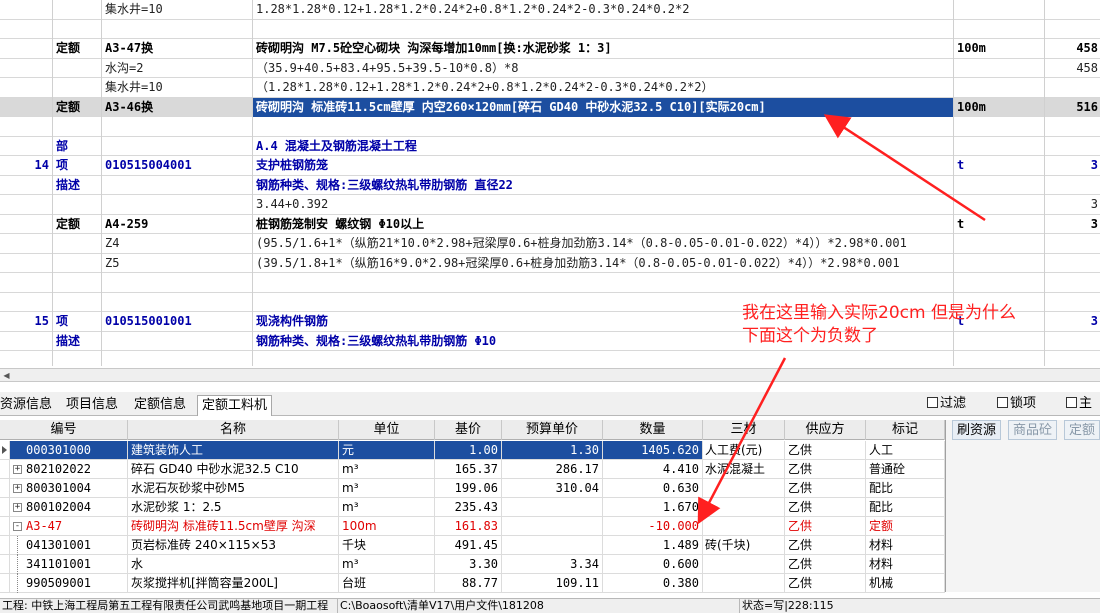 This screenshot has height=613, width=1100. I want to click on resource-code: 802102022, so click(69, 469).